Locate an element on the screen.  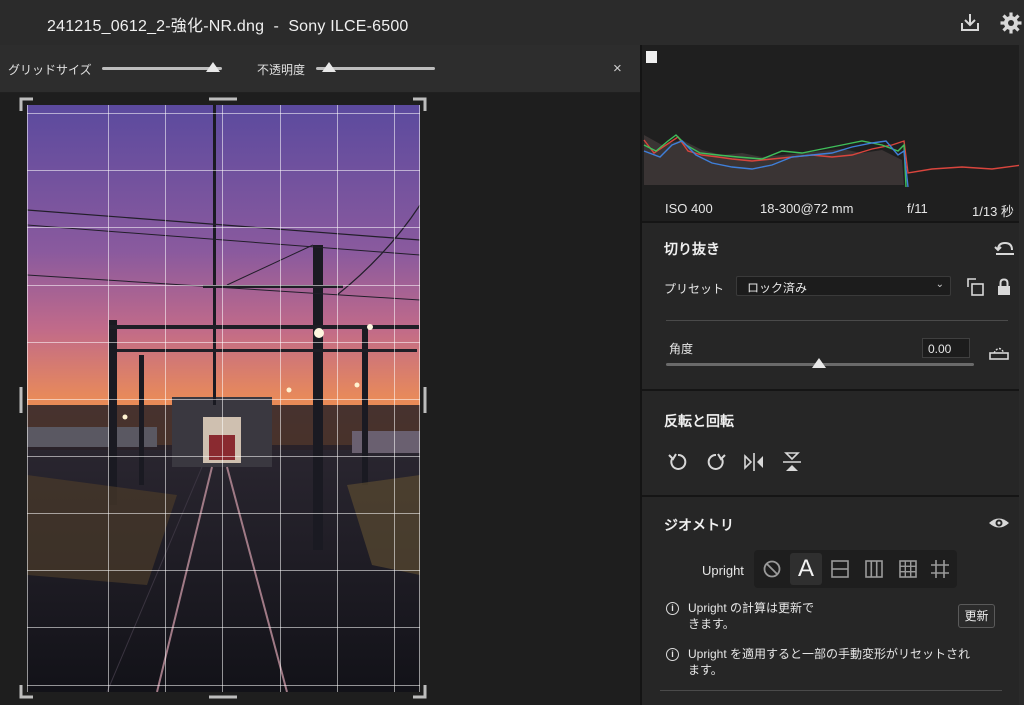
upright-mode-group: A is located at coordinates (855, 569).